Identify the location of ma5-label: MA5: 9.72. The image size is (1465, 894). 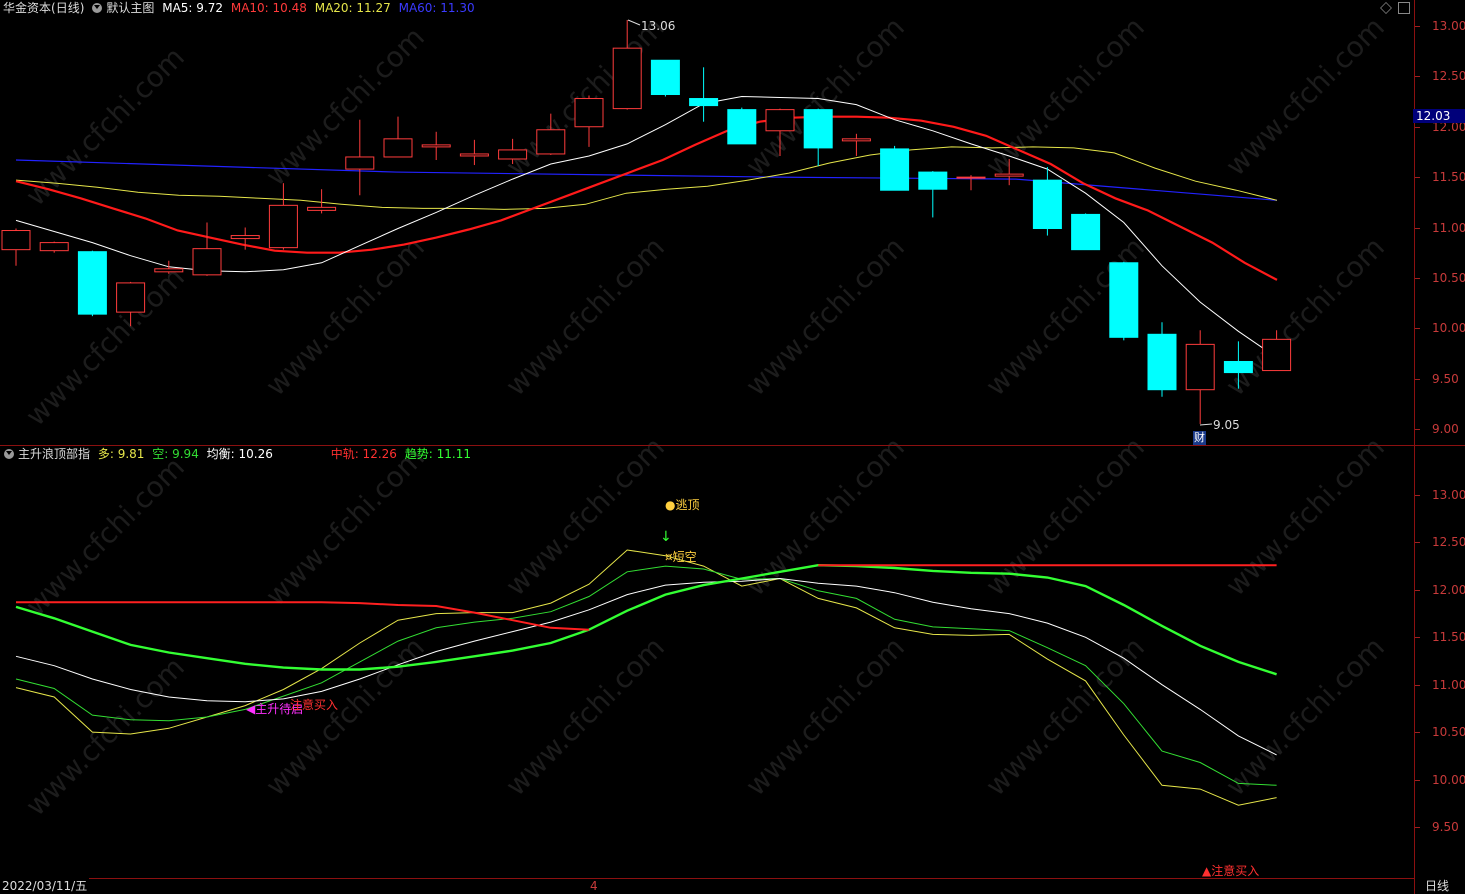
(193, 8).